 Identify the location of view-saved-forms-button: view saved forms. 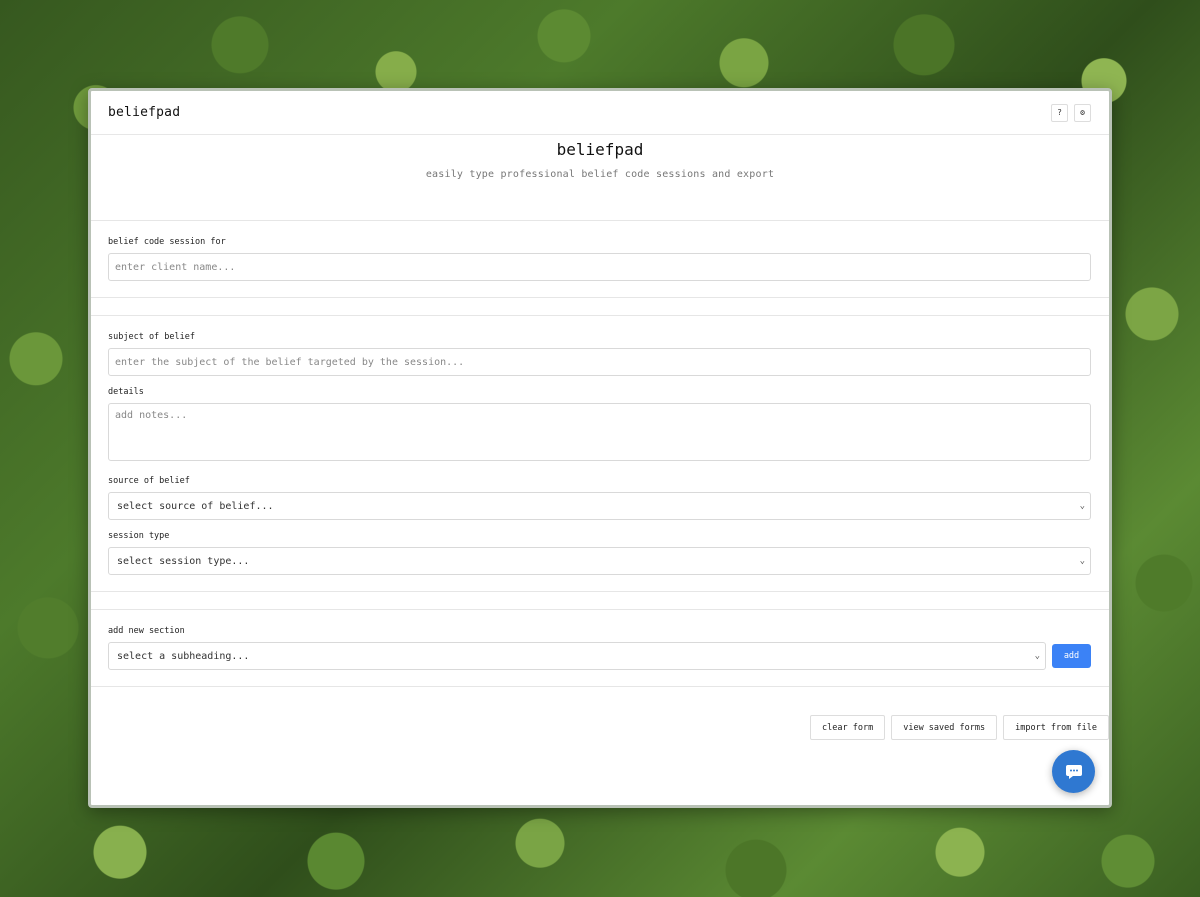
(944, 727).